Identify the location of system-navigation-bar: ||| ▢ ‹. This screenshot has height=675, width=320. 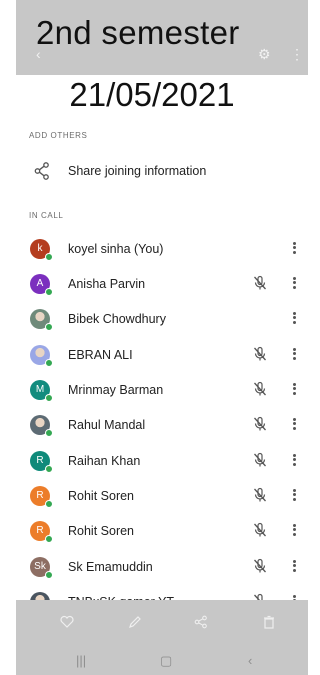
(162, 660).